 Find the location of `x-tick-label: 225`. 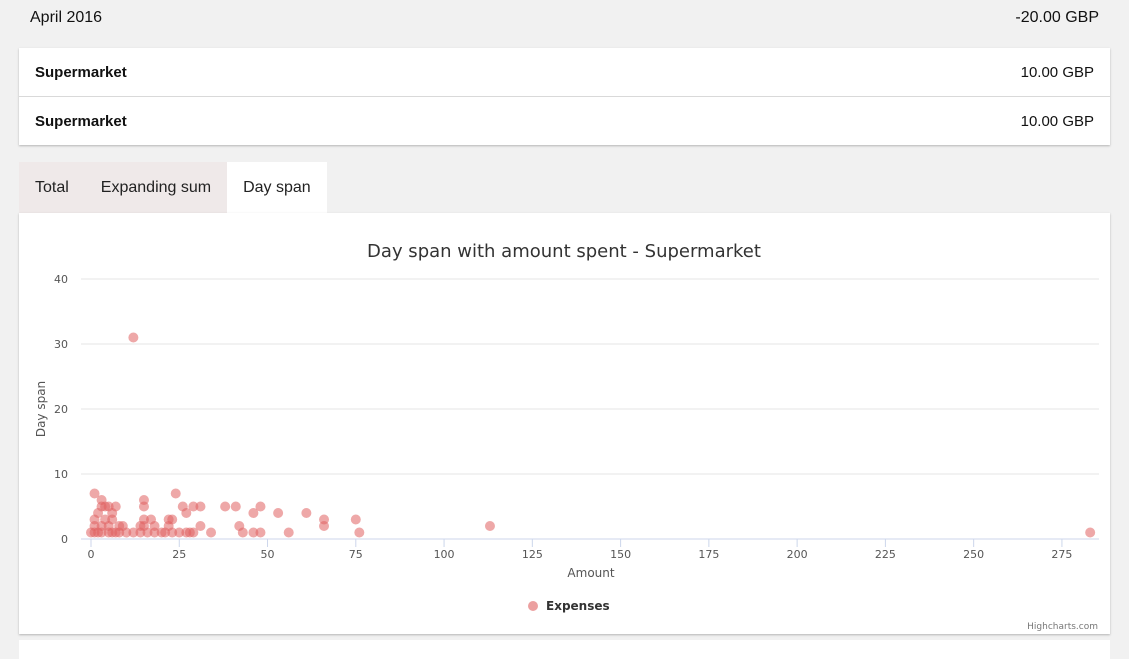

x-tick-label: 225 is located at coordinates (885, 554).